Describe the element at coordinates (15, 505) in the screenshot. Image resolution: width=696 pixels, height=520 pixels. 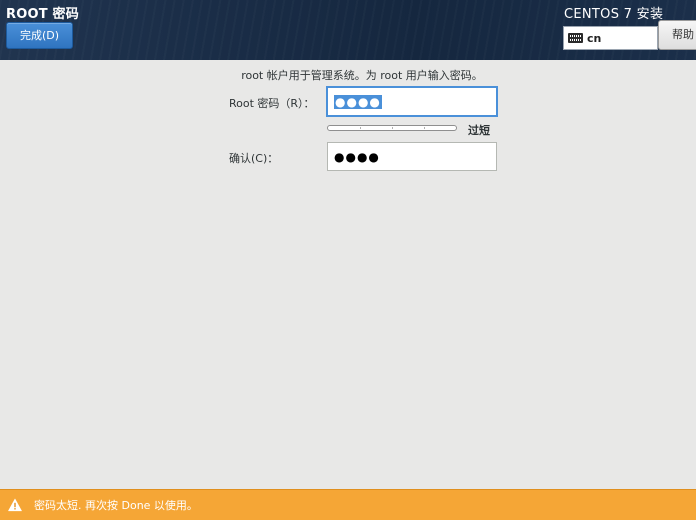
I see `warning-triangle-icon` at that location.